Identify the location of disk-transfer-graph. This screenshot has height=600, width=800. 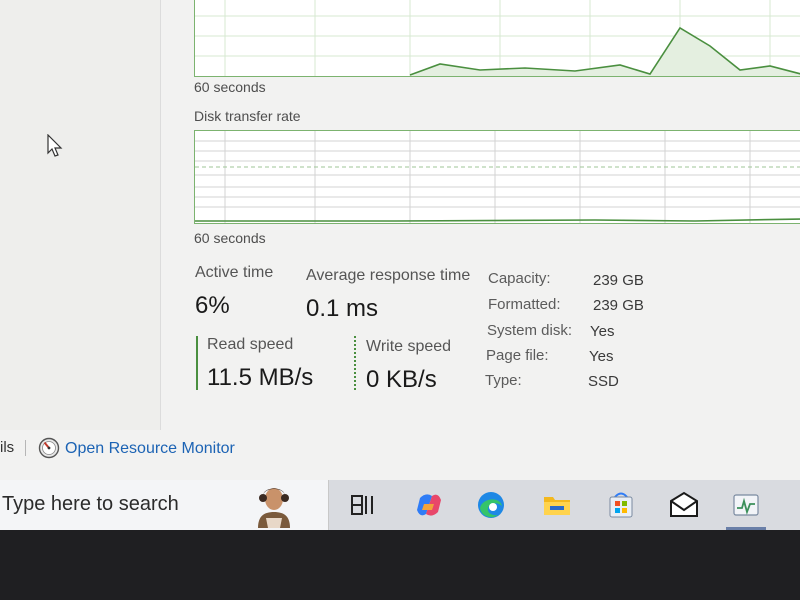
(497, 177).